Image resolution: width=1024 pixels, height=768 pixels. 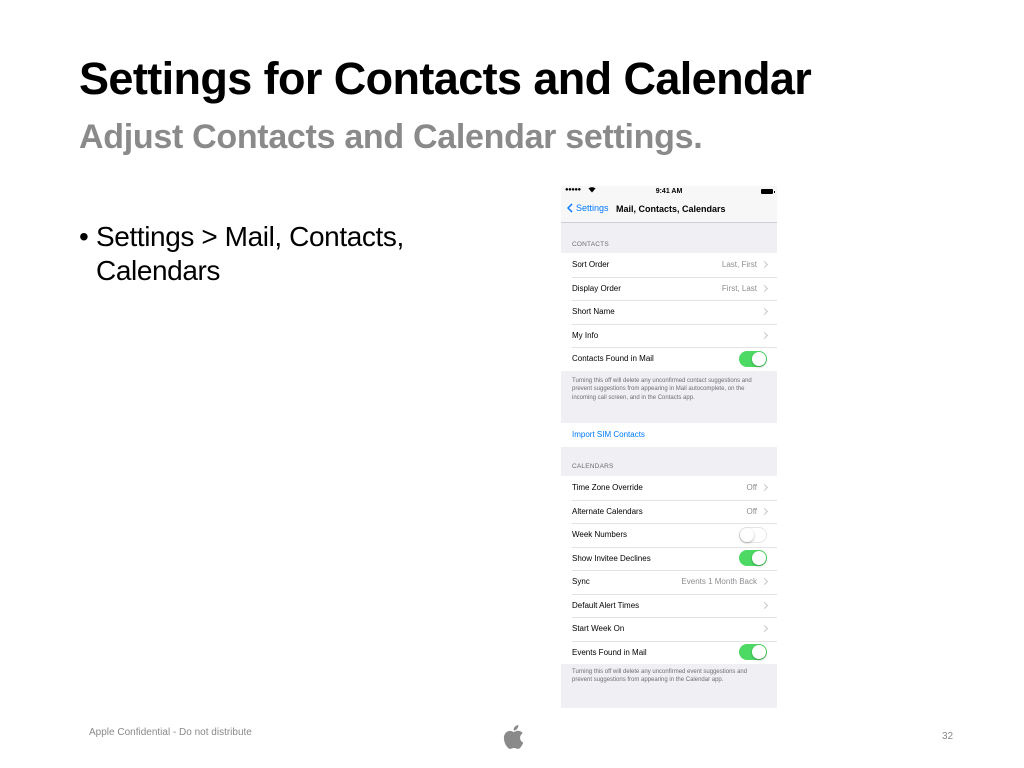 I want to click on bullet-text: Settings > Mail, Contacts, Calendars, so click(x=250, y=253).